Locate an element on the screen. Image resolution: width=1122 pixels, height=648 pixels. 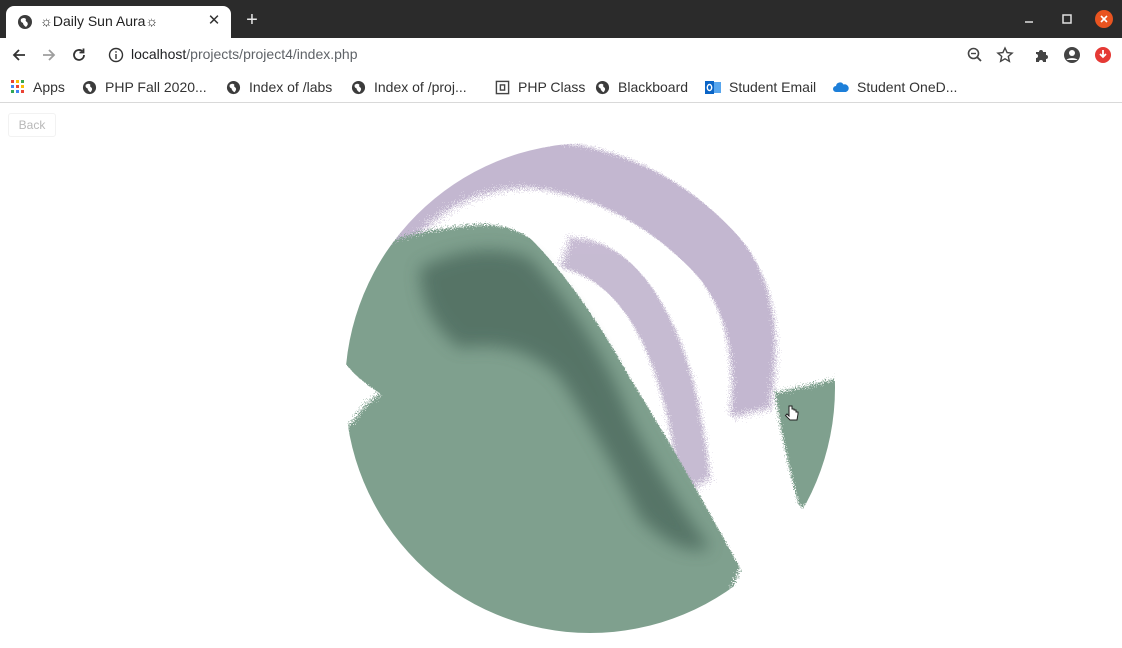
bookmark-label: PHP Class is located at coordinates (552, 87).